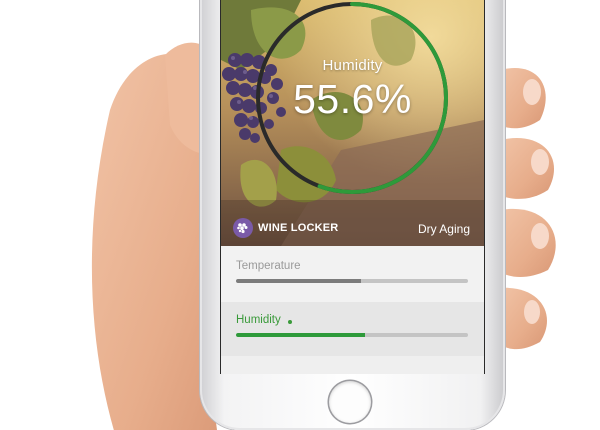  What do you see at coordinates (350, 402) in the screenshot?
I see `home-button-icon` at bounding box center [350, 402].